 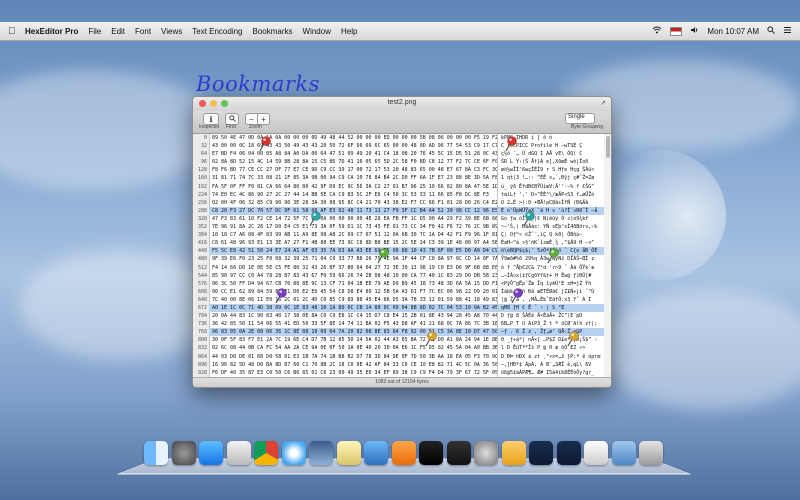 What do you see at coordinates (700, 350) in the screenshot?
I see `wallpaper-cloud` at bounding box center [700, 350].